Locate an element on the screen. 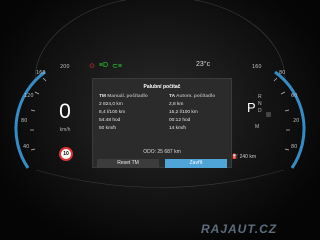 The height and width of the screenshot is (240, 320). left-tick-marks is located at coordinates (38, 114).